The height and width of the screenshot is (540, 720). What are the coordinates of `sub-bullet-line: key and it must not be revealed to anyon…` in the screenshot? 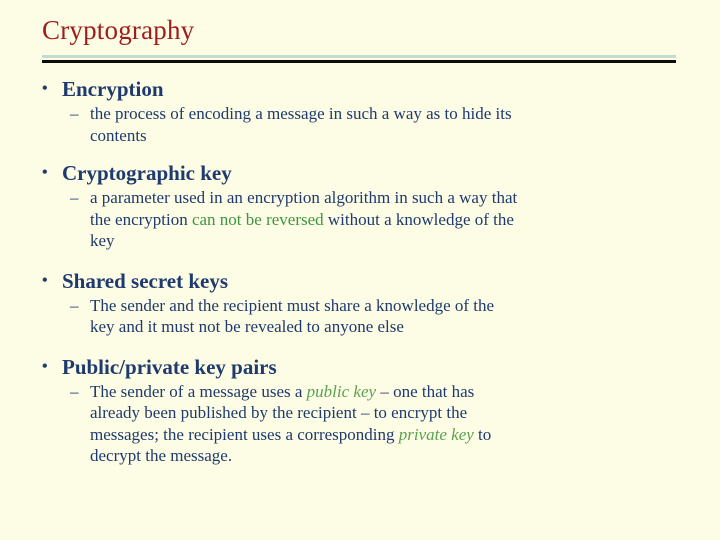 It's located at (247, 326).